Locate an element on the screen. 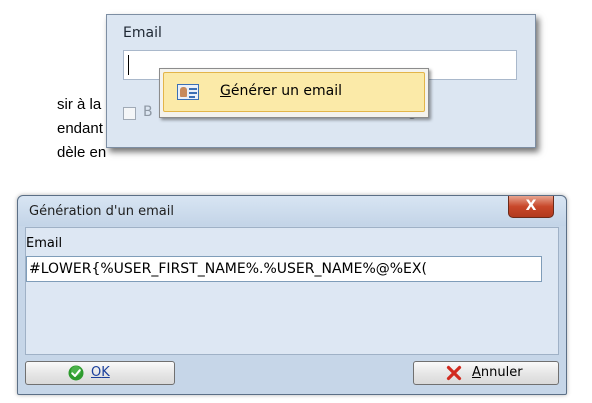 The height and width of the screenshot is (403, 592). doc-text-line-3: dèle en is located at coordinates (82, 152).